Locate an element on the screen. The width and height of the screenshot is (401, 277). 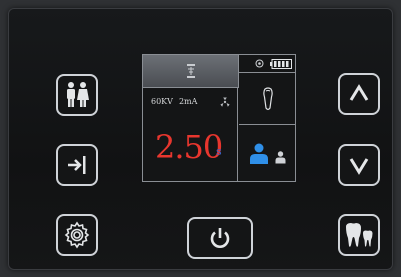
increase-button is located at coordinates (359, 94).